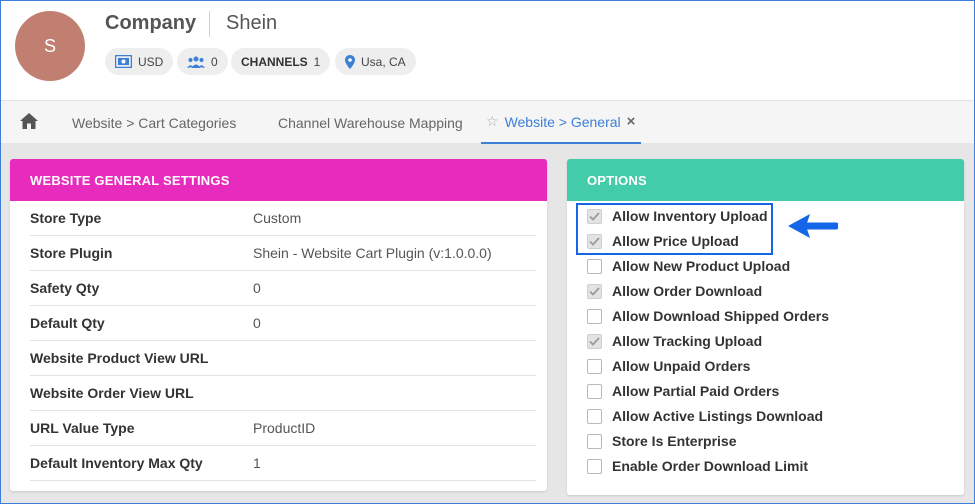  What do you see at coordinates (710, 466) in the screenshot?
I see `option-label: Enable Order Download Limit` at bounding box center [710, 466].